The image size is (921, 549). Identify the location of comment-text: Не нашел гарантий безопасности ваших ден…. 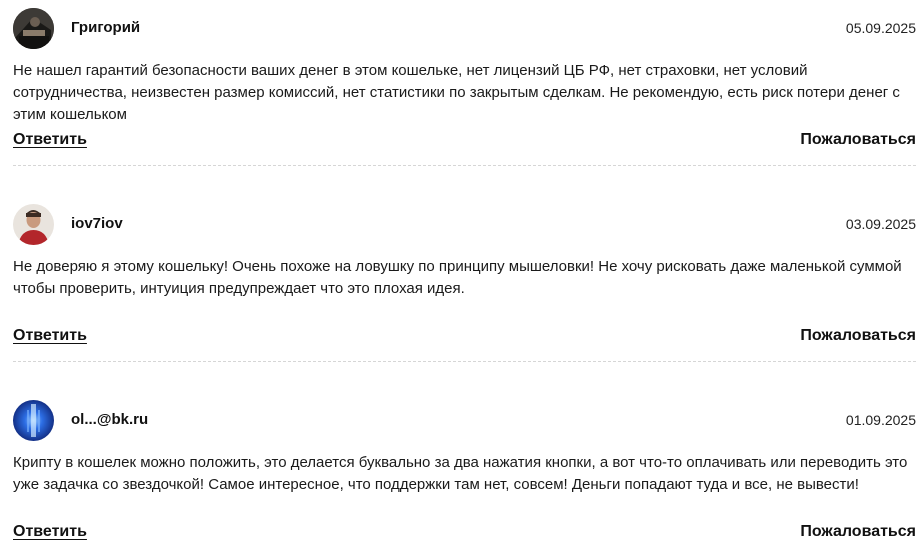
(456, 92).